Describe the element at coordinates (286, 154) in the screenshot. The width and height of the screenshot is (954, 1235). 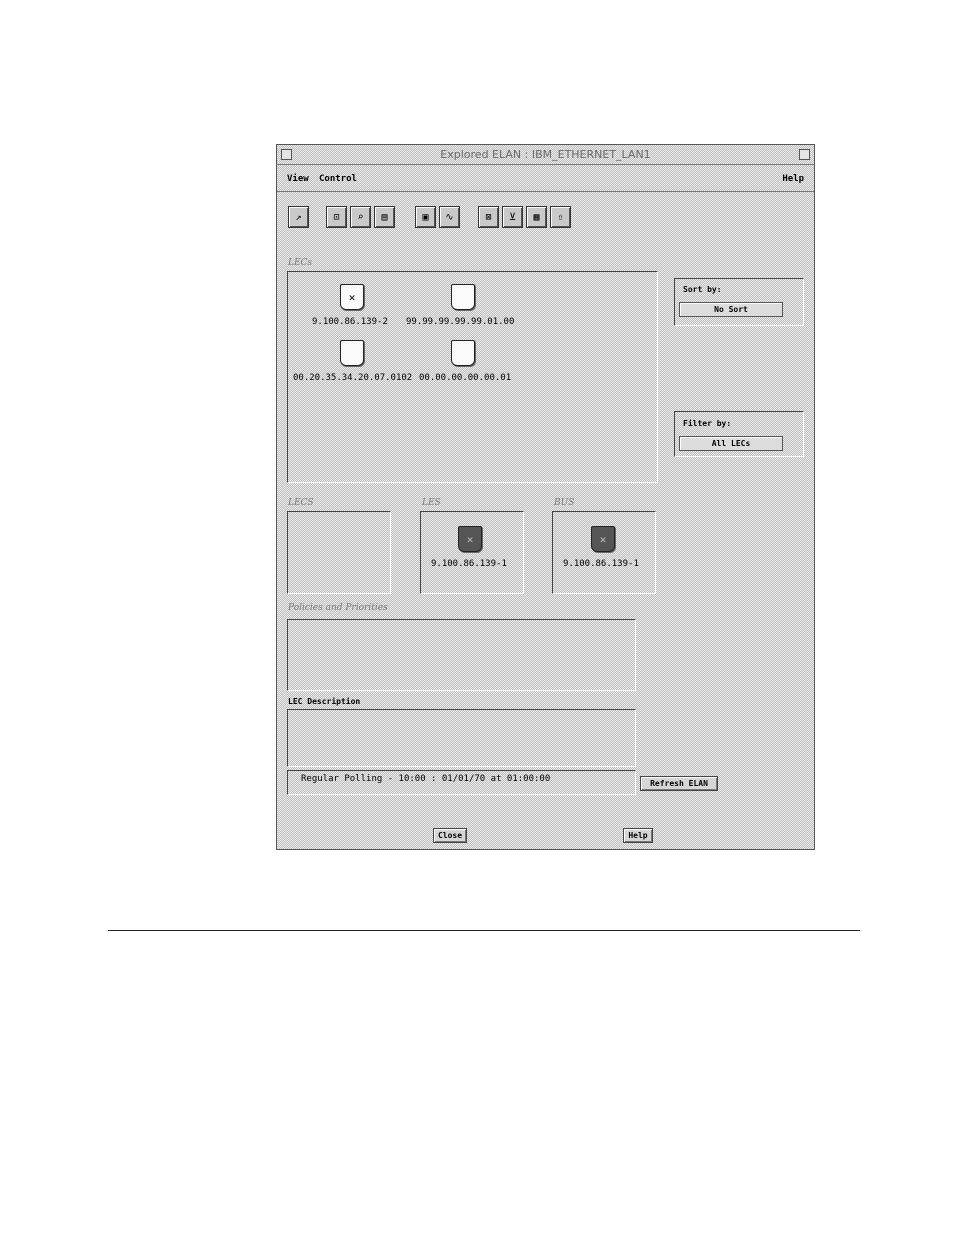
I see `window-menu-icon` at that location.